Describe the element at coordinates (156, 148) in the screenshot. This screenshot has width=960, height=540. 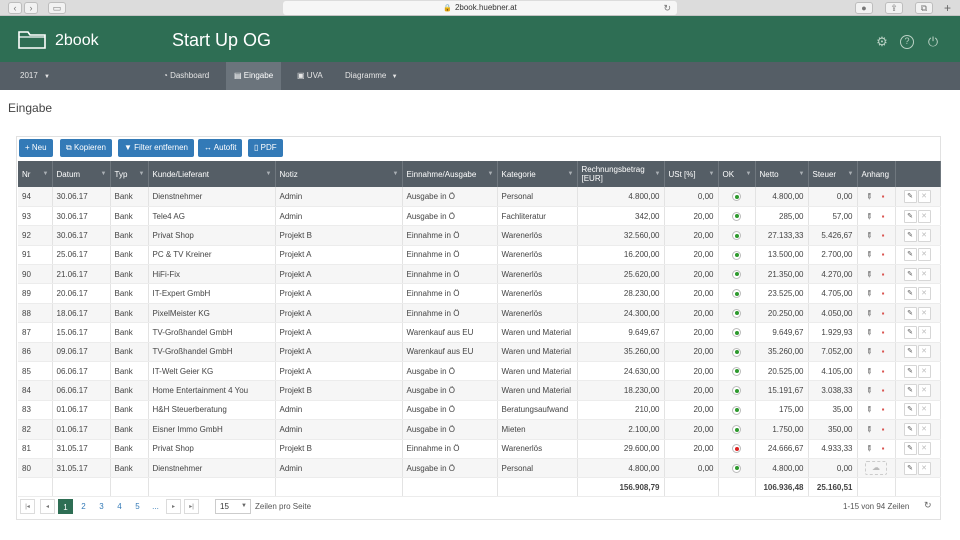
I see `remove-filter-button: ▼ Filter entfernen` at that location.